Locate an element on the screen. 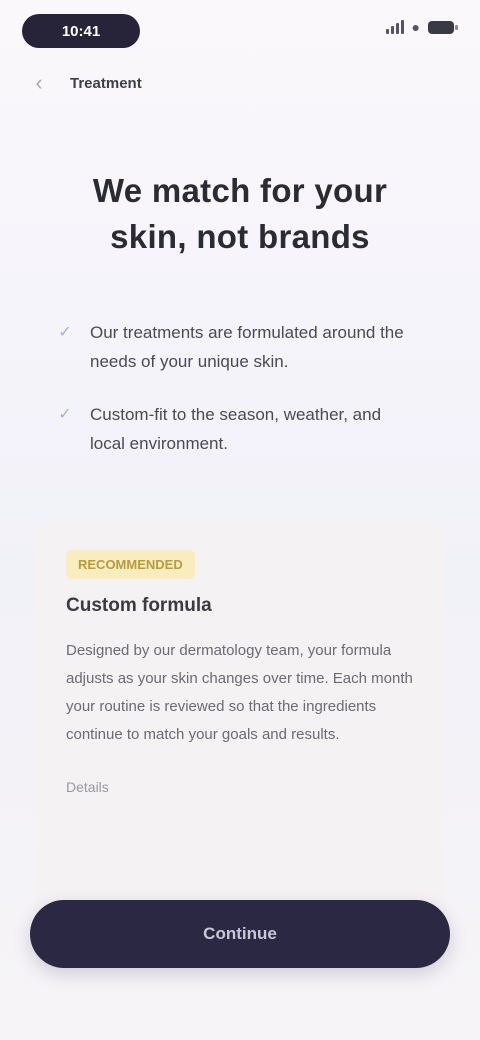 The width and height of the screenshot is (480, 1040). status-icons: ● is located at coordinates (421, 27).